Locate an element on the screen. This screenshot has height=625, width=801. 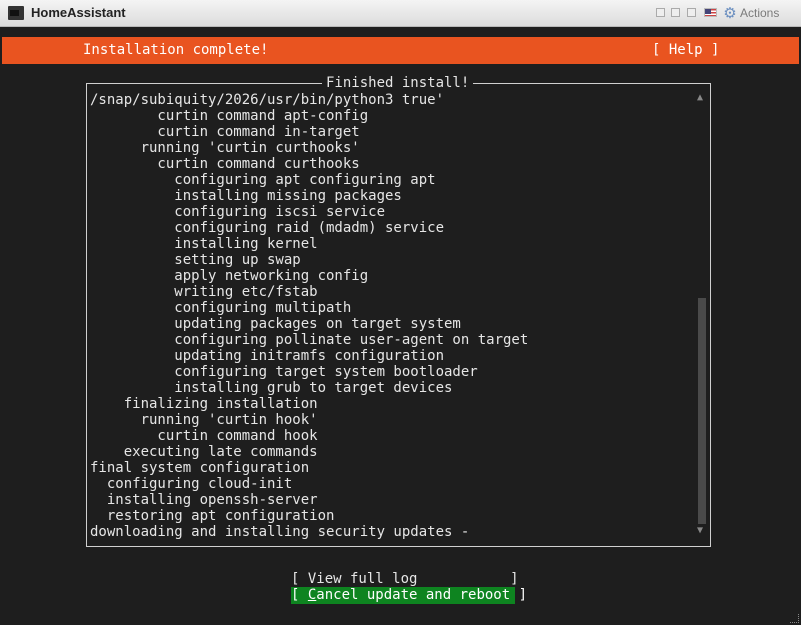
log-line: curtin command hook is located at coordinates (204, 436).